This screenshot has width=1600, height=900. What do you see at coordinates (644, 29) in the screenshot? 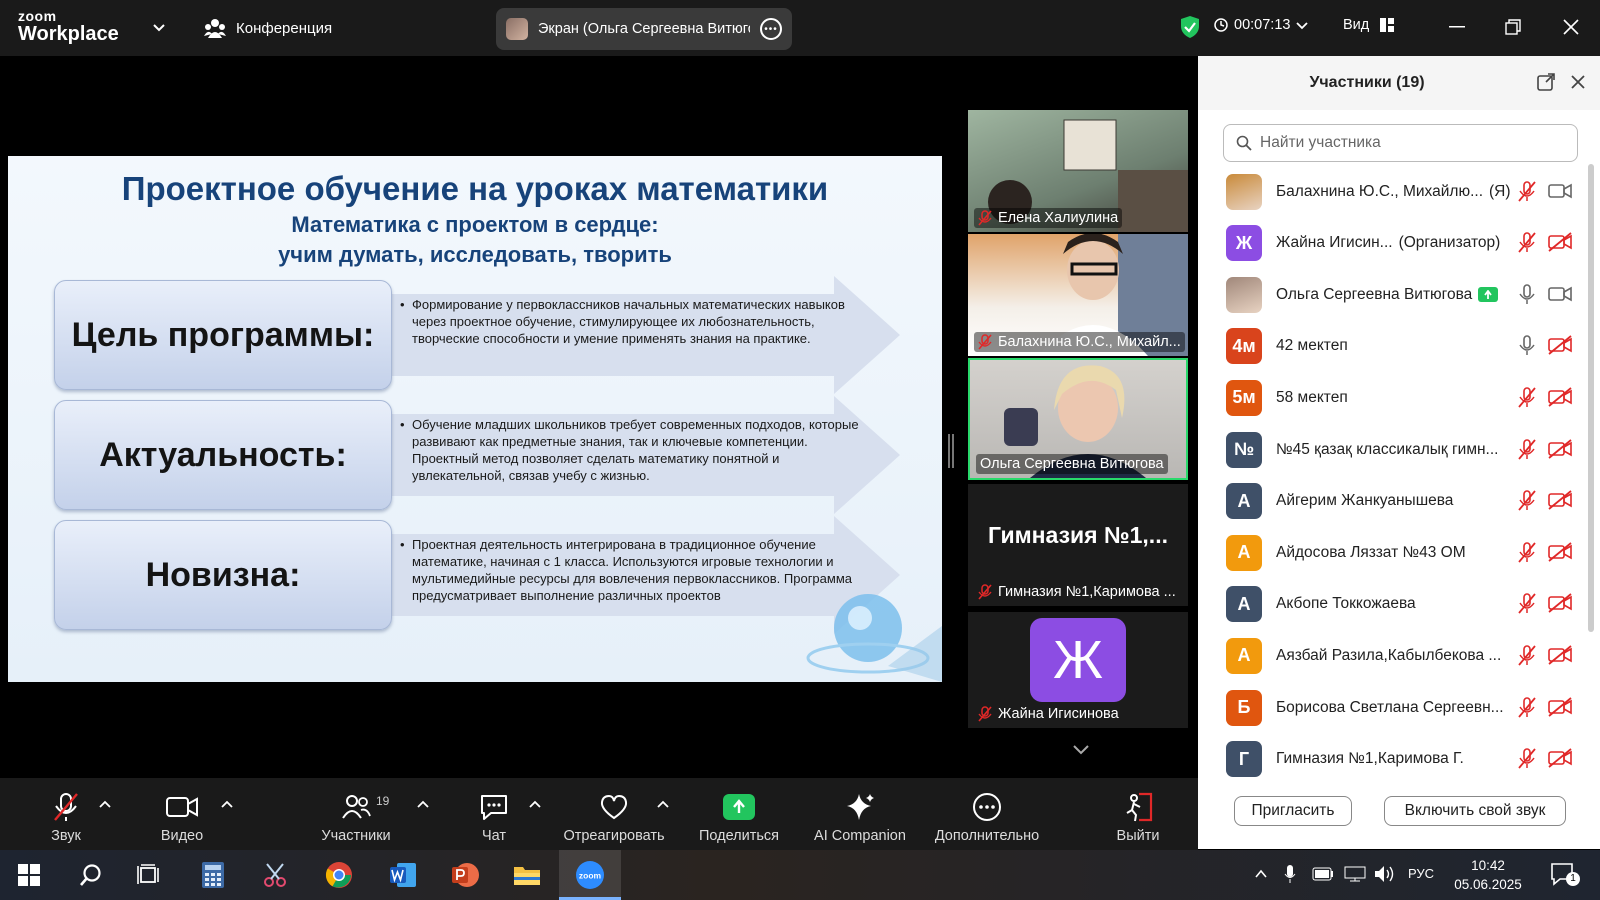
I see `screen-share-indicator: Экран (Ольга Сергеевна Витюго •••` at bounding box center [644, 29].